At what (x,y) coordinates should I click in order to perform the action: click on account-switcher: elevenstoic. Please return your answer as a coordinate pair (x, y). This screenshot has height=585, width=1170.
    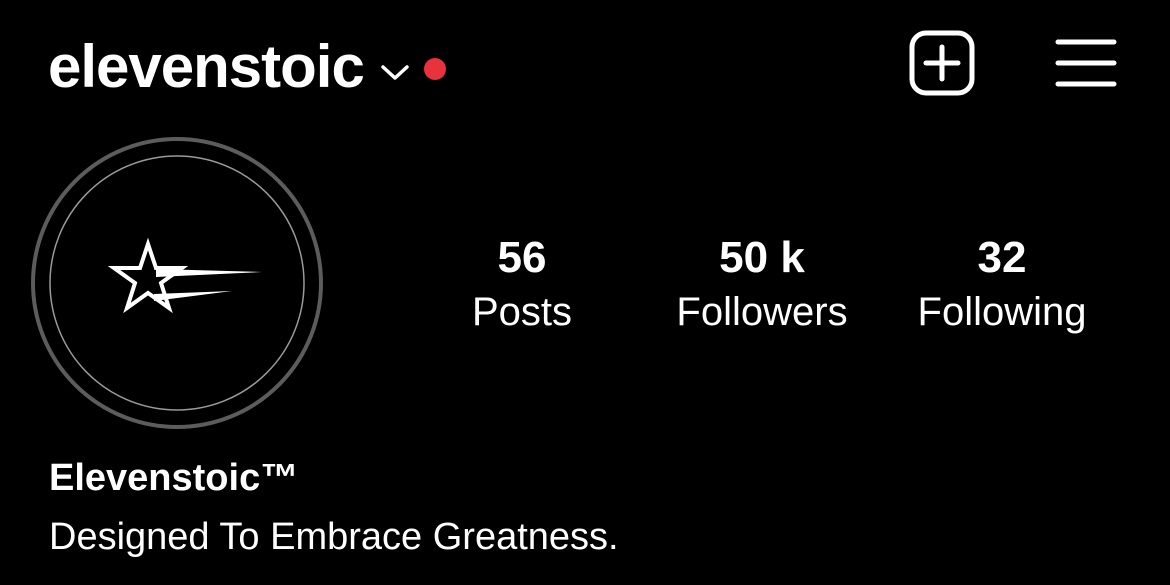
    Looking at the image, I should click on (247, 67).